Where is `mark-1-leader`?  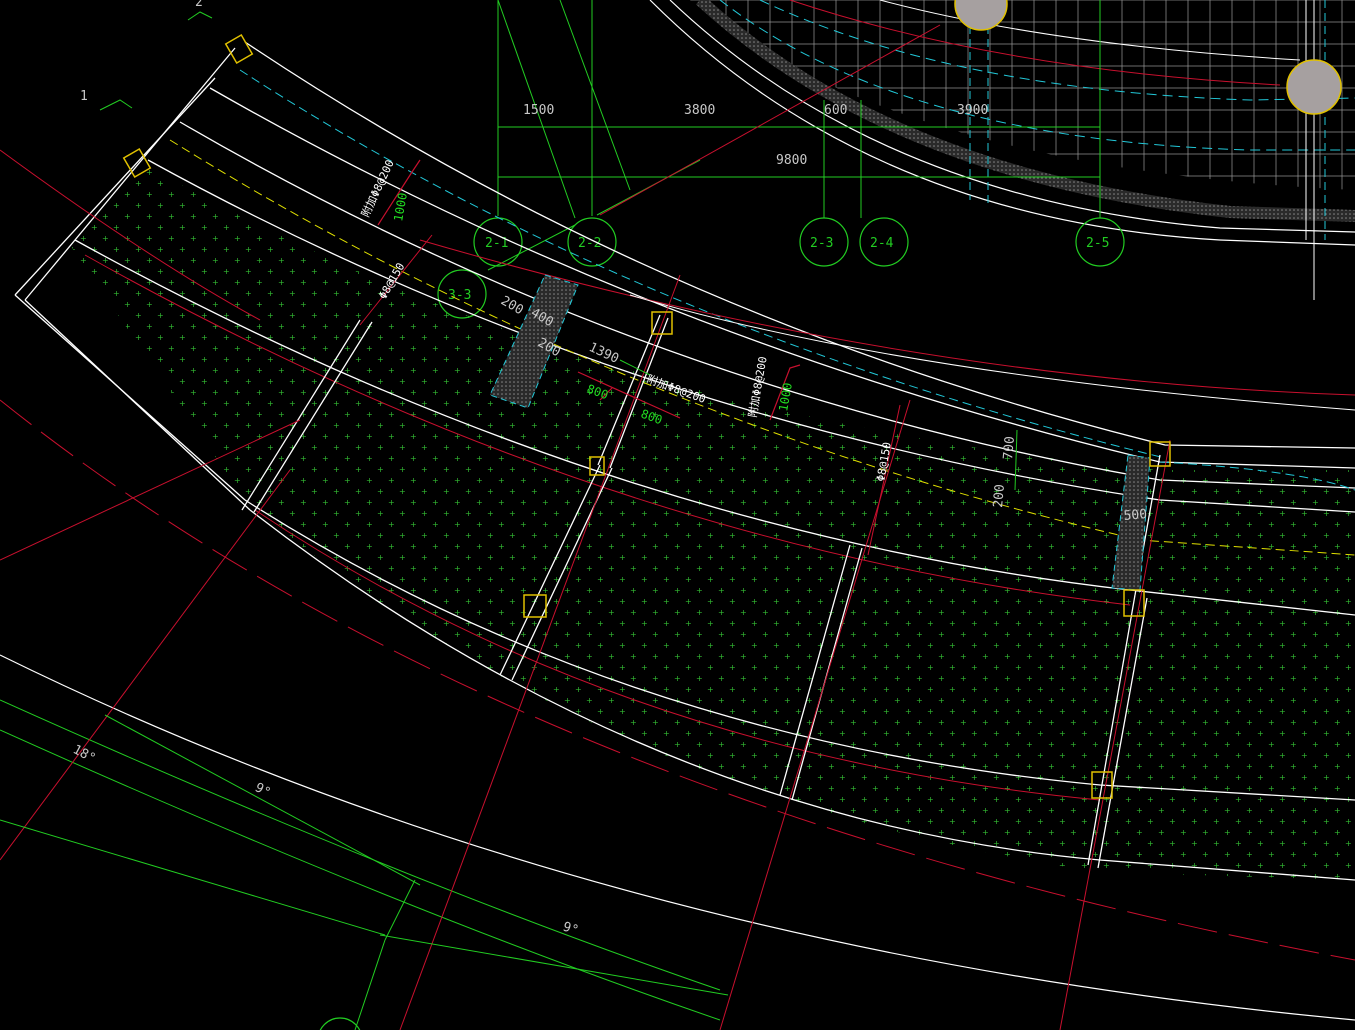 mark-1-leader is located at coordinates (116, 105).